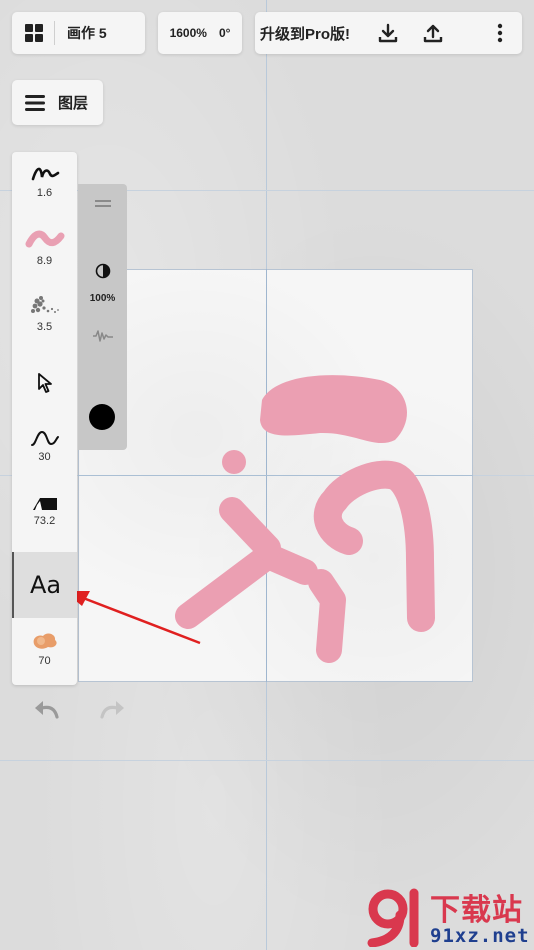 The image size is (534, 950). I want to click on text-tool-label: Aa, so click(45, 585).